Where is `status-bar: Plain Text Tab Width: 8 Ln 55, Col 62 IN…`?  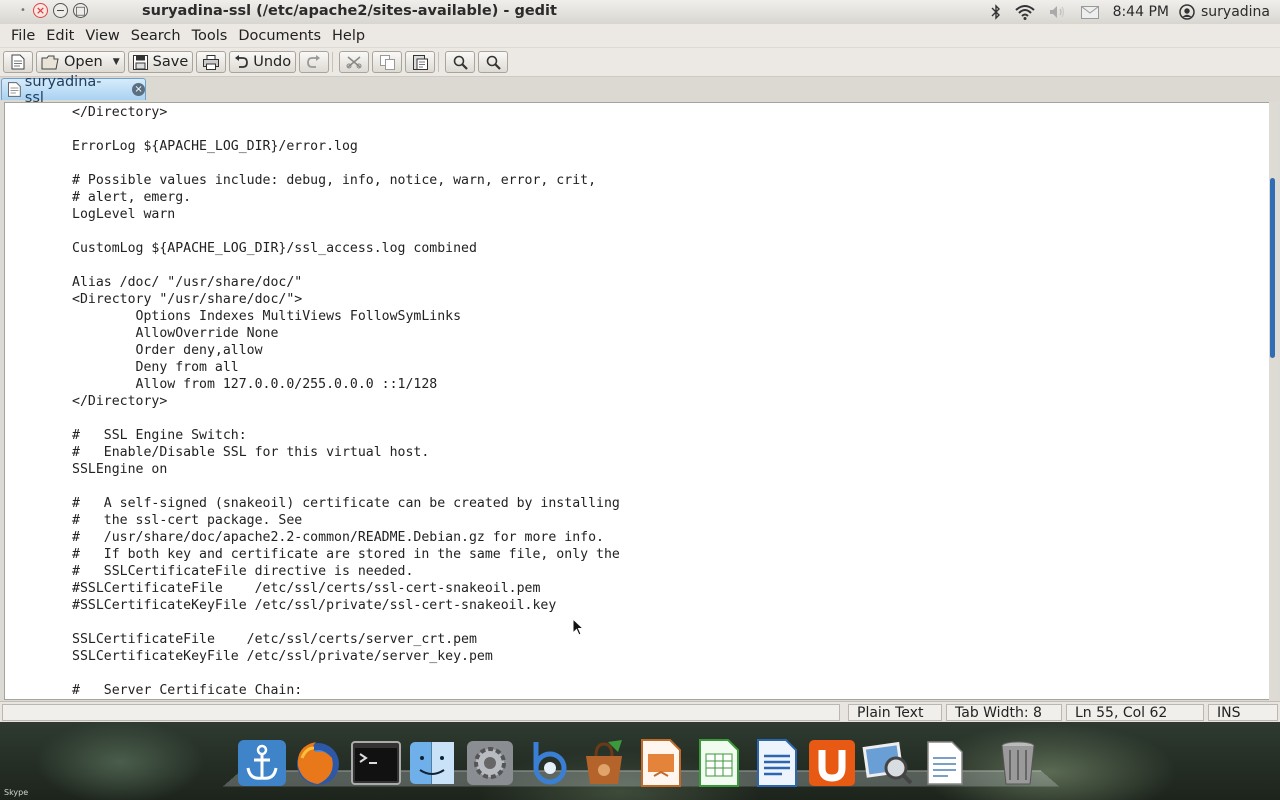 status-bar: Plain Text Tab Width: 8 Ln 55, Col 62 IN… is located at coordinates (640, 712).